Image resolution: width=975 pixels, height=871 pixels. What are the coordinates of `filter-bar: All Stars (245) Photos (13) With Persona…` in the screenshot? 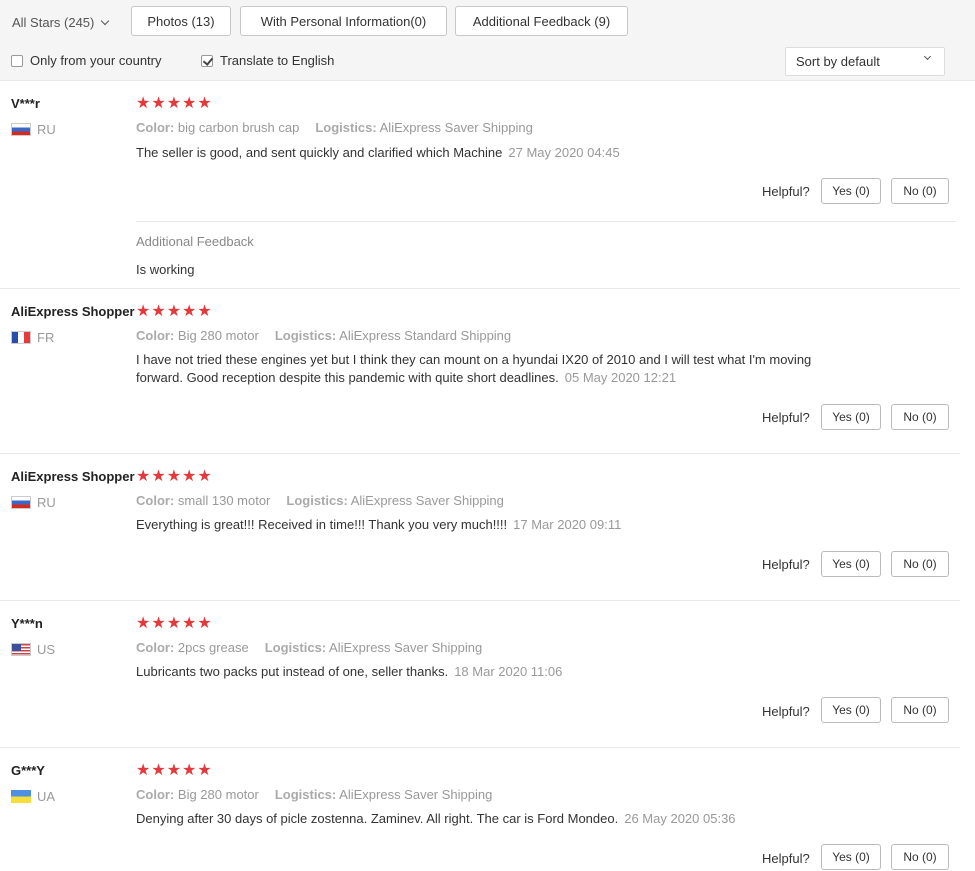 It's located at (487, 40).